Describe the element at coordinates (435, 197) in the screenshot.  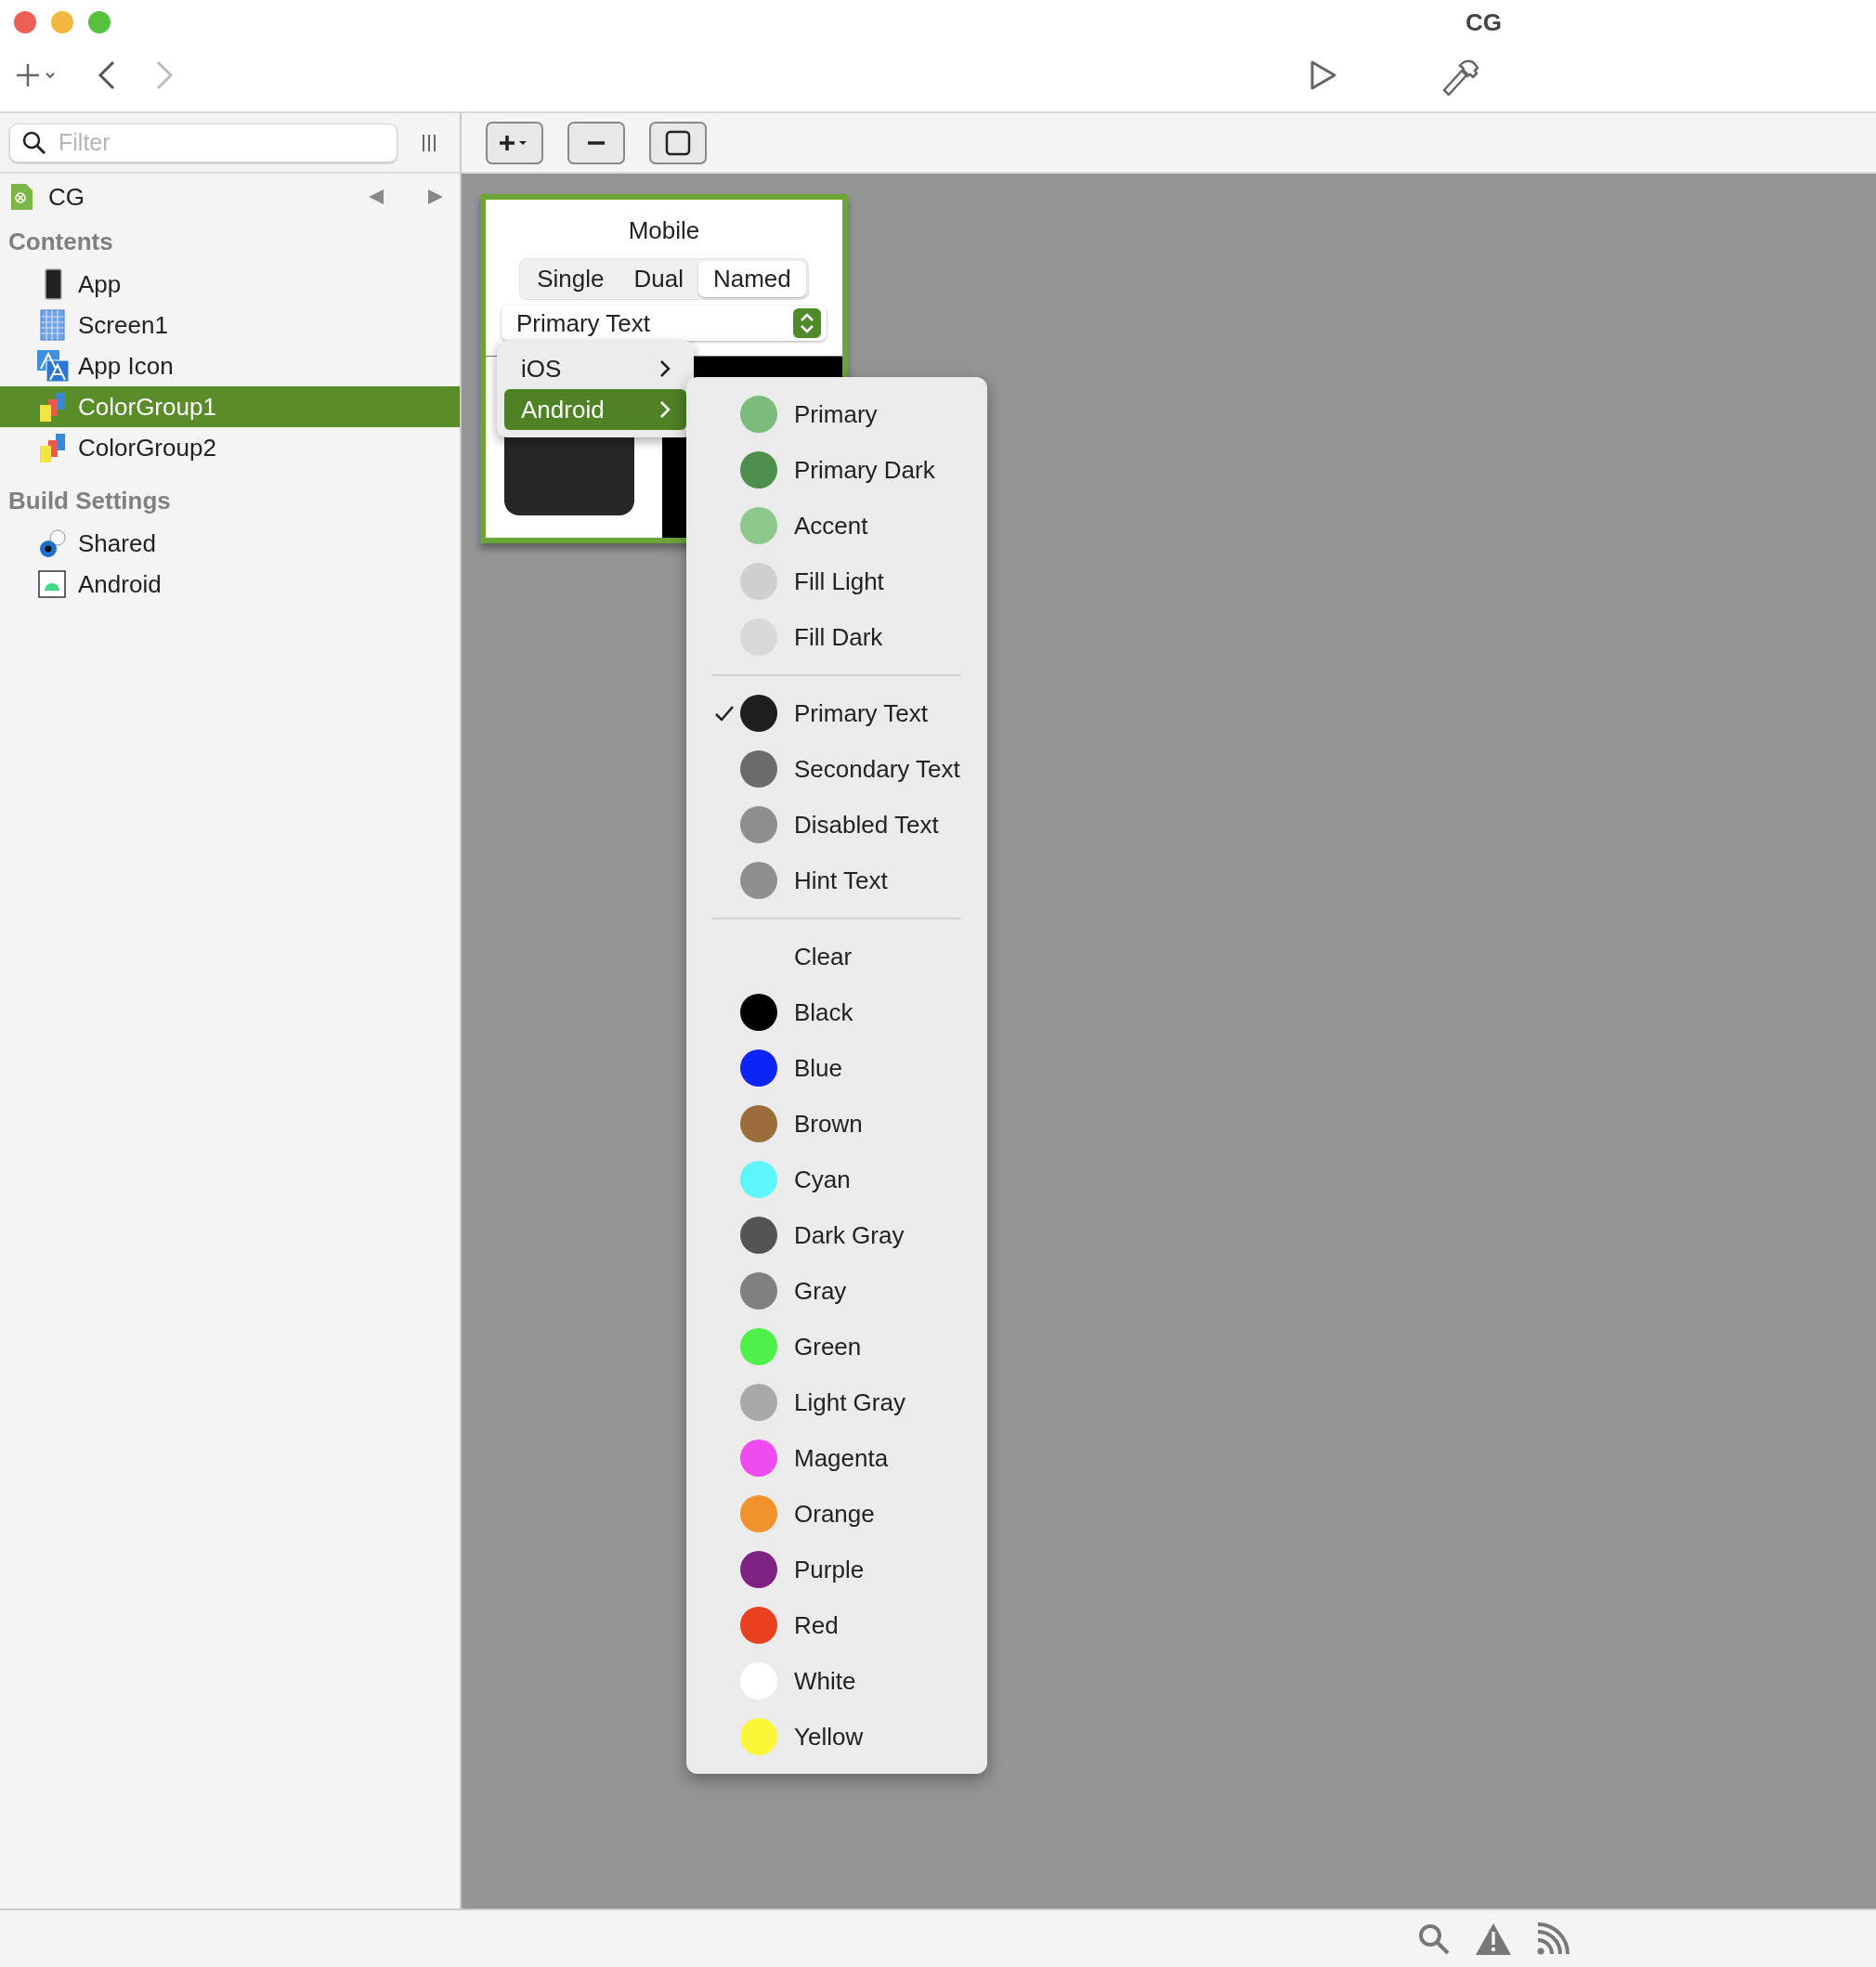
I see `next-arrow-icon` at that location.